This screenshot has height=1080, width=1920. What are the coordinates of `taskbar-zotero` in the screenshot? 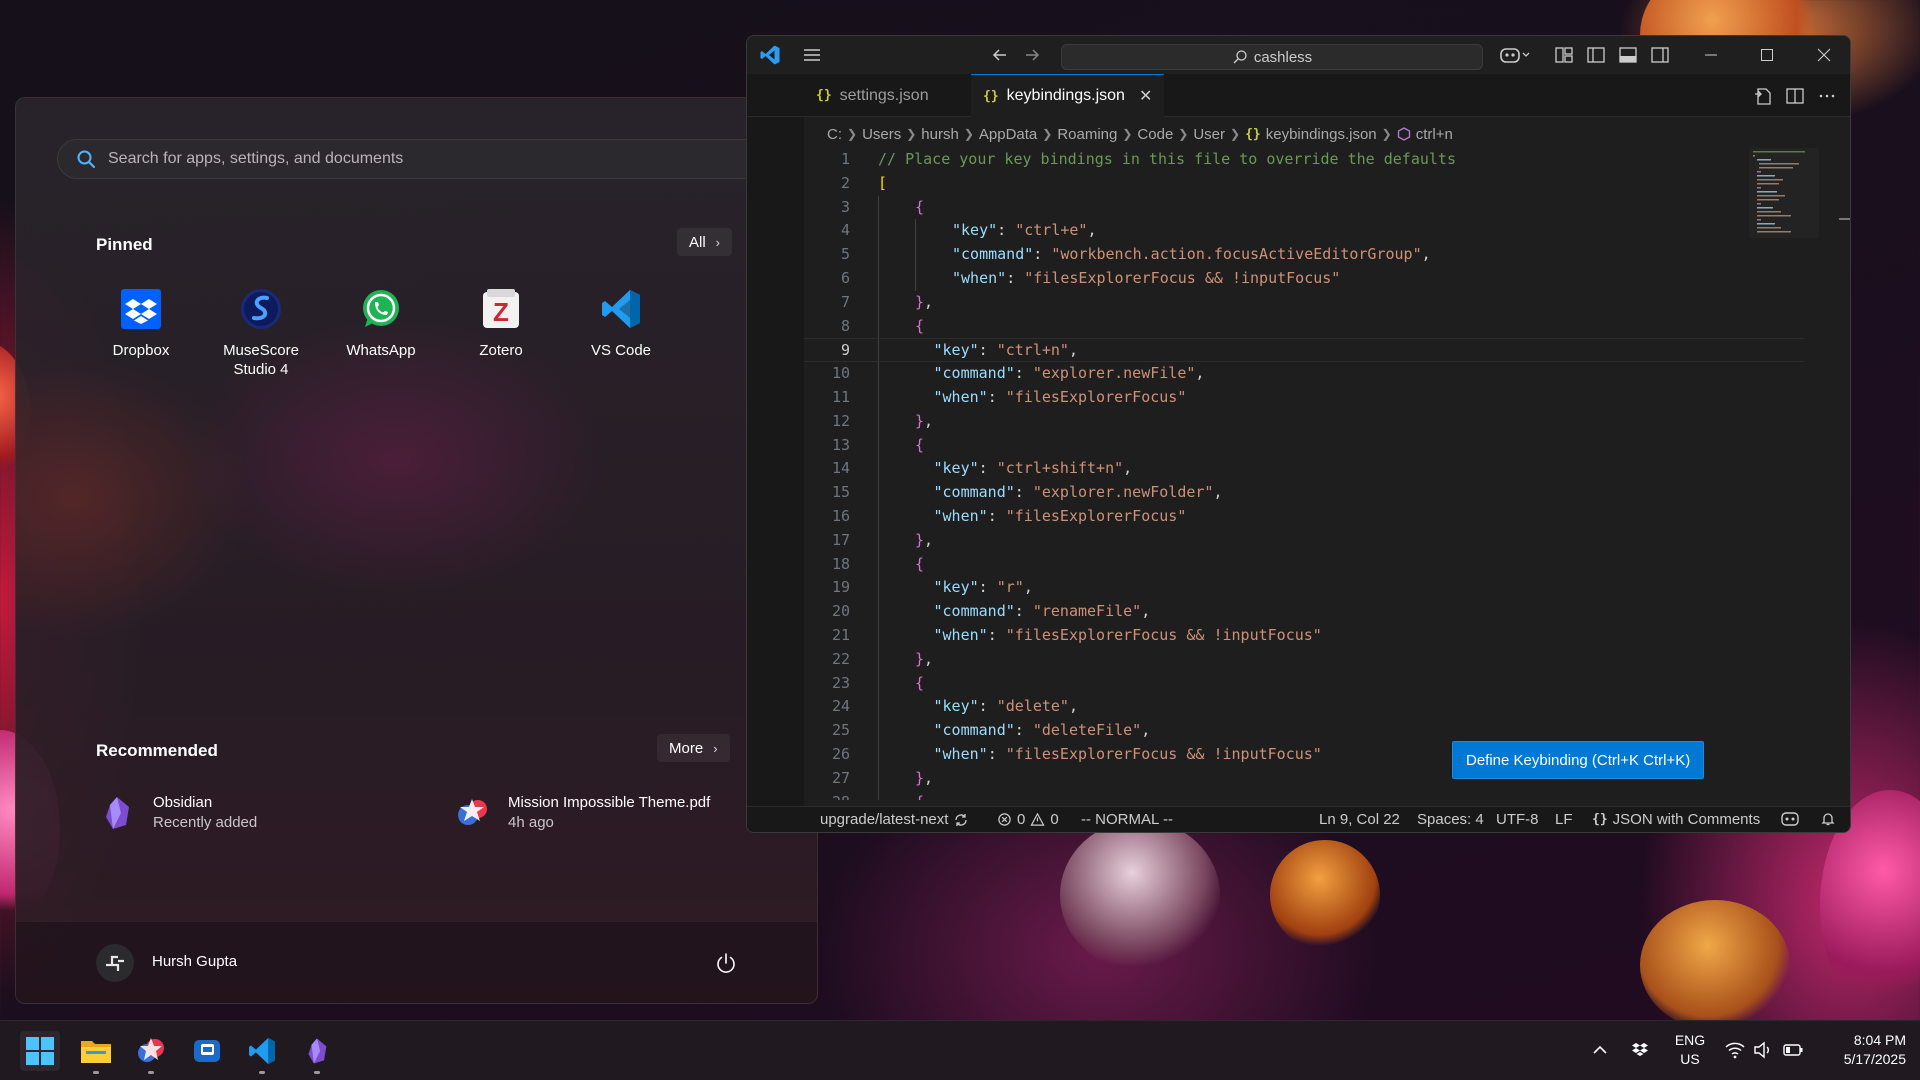 It's located at (151, 1052).